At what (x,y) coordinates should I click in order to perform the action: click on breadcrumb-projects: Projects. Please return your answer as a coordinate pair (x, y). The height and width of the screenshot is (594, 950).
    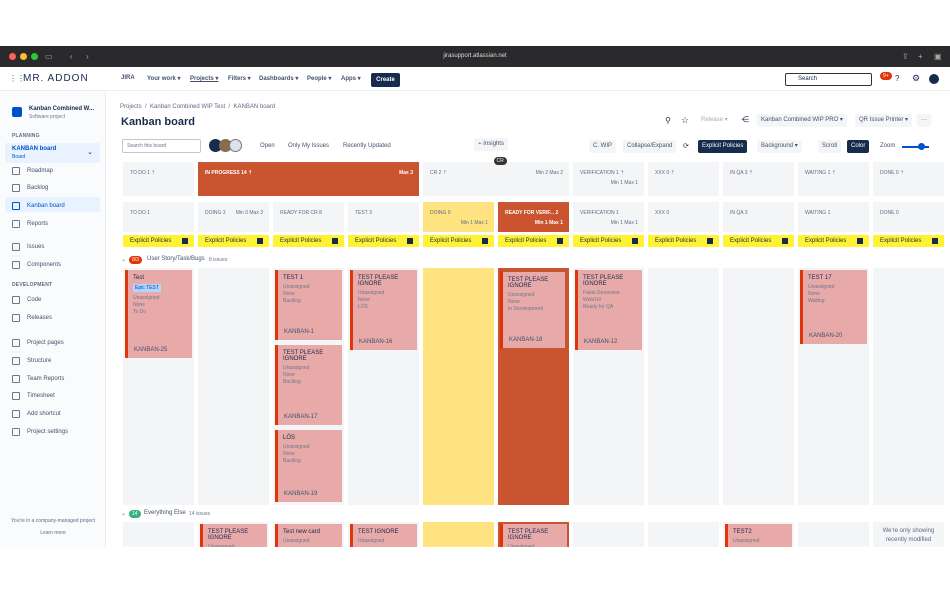
    Looking at the image, I should click on (131, 107).